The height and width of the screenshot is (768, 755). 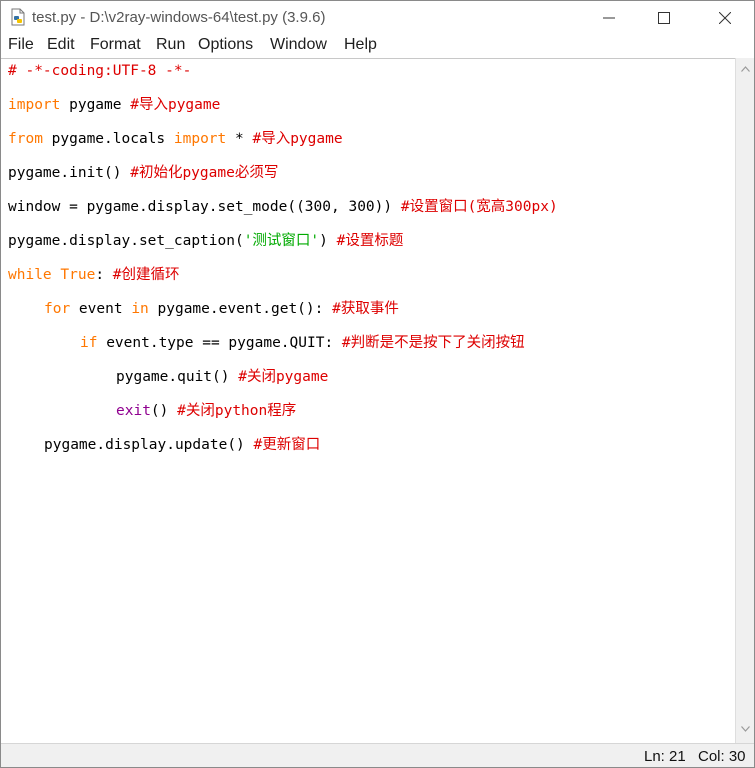 I want to click on code-text: pygame, so click(x=95, y=105).